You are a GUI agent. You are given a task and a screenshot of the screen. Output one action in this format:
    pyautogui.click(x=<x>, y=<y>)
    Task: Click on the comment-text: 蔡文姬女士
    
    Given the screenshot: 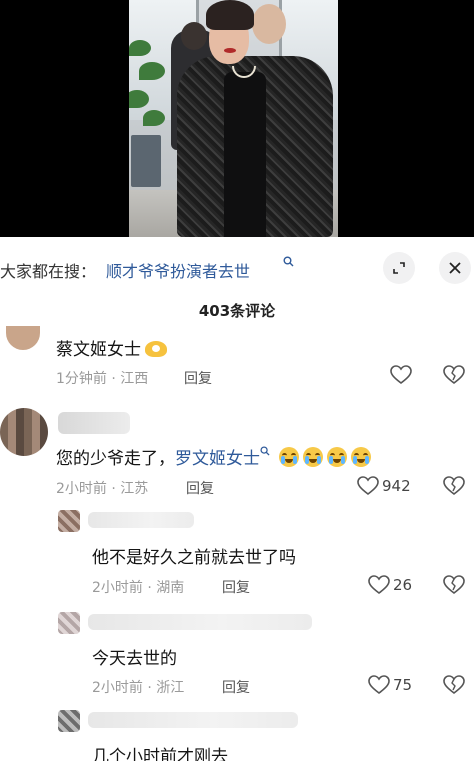 What is the action you would take?
    pyautogui.click(x=98, y=350)
    